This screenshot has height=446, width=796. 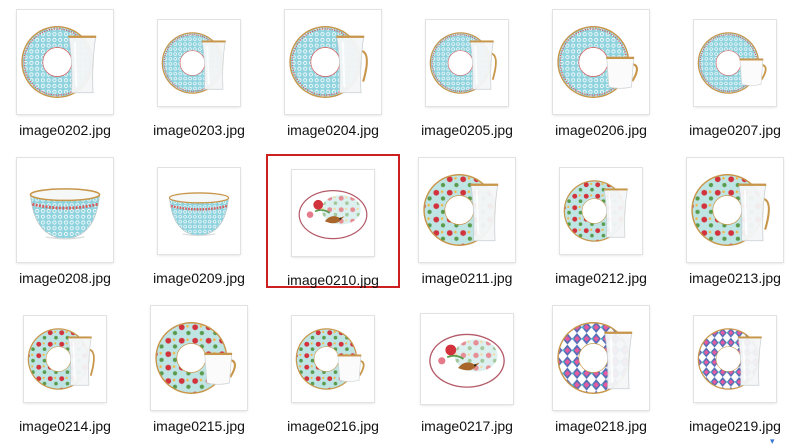 What do you see at coordinates (199, 426) in the screenshot?
I see `file-name-label: image0215.jpg` at bounding box center [199, 426].